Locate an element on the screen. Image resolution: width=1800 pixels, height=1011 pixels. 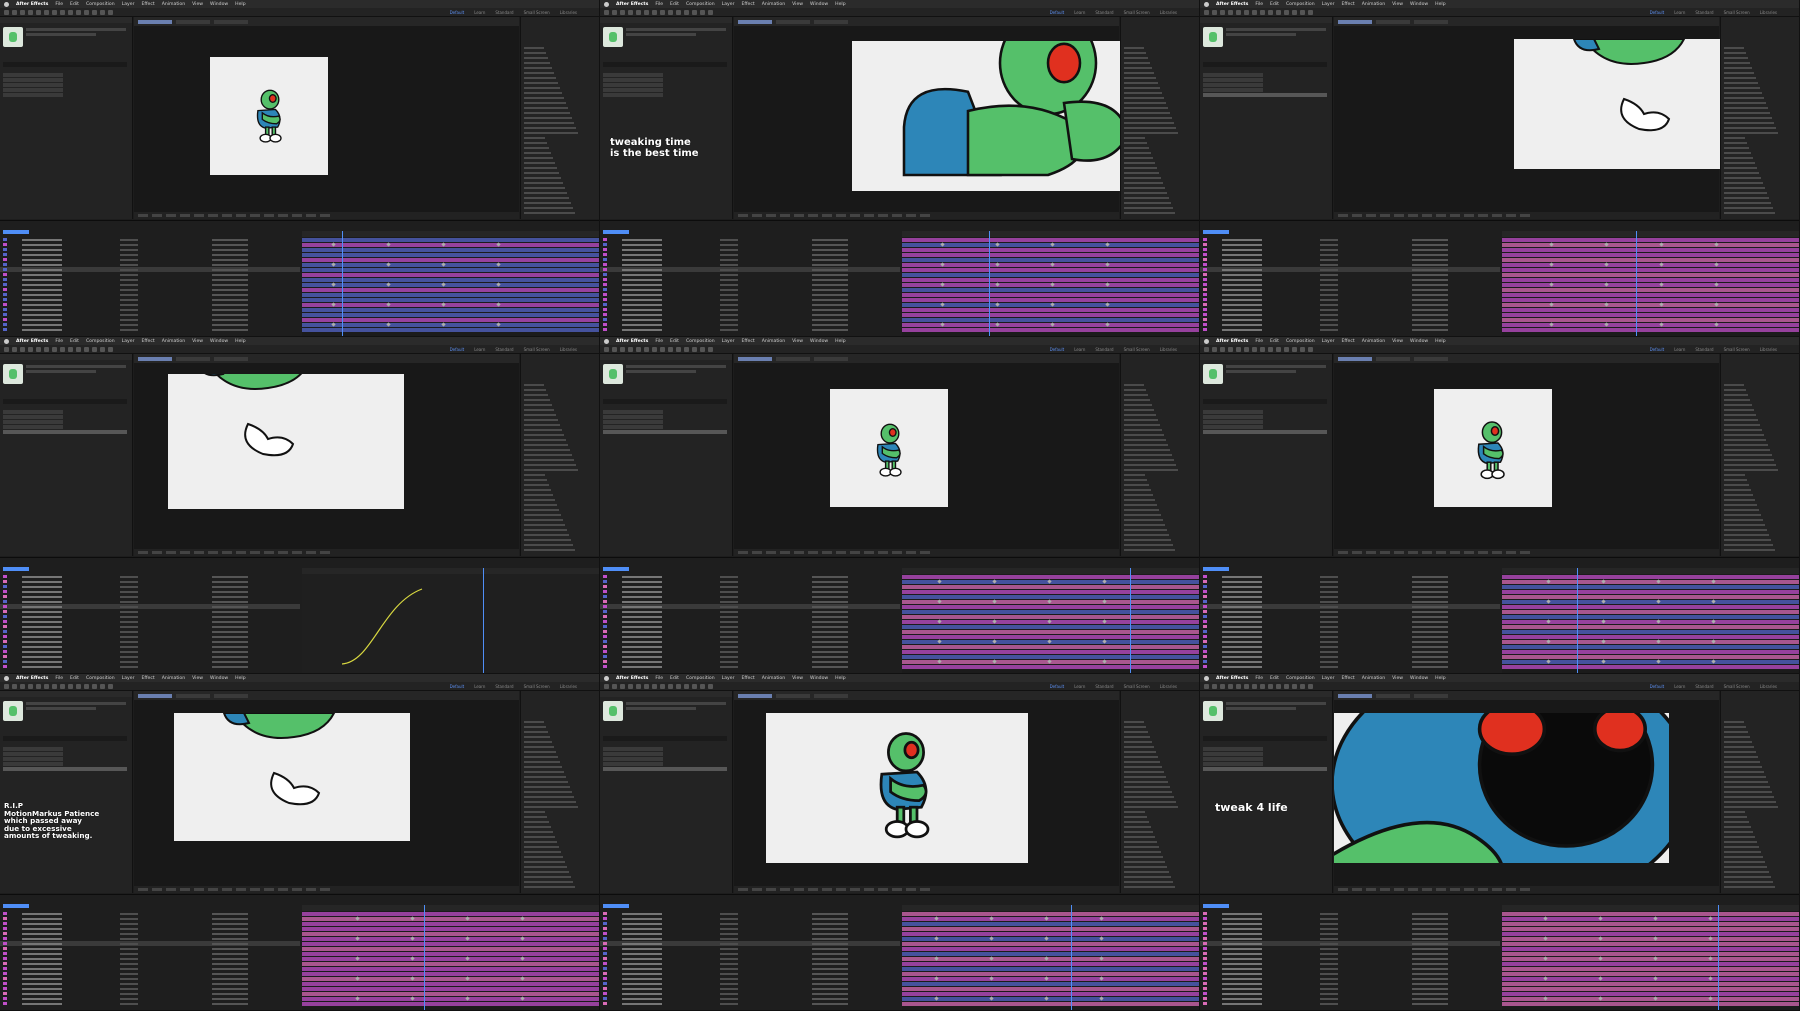
pan-tool-icon is located at coordinates (1246, 349).